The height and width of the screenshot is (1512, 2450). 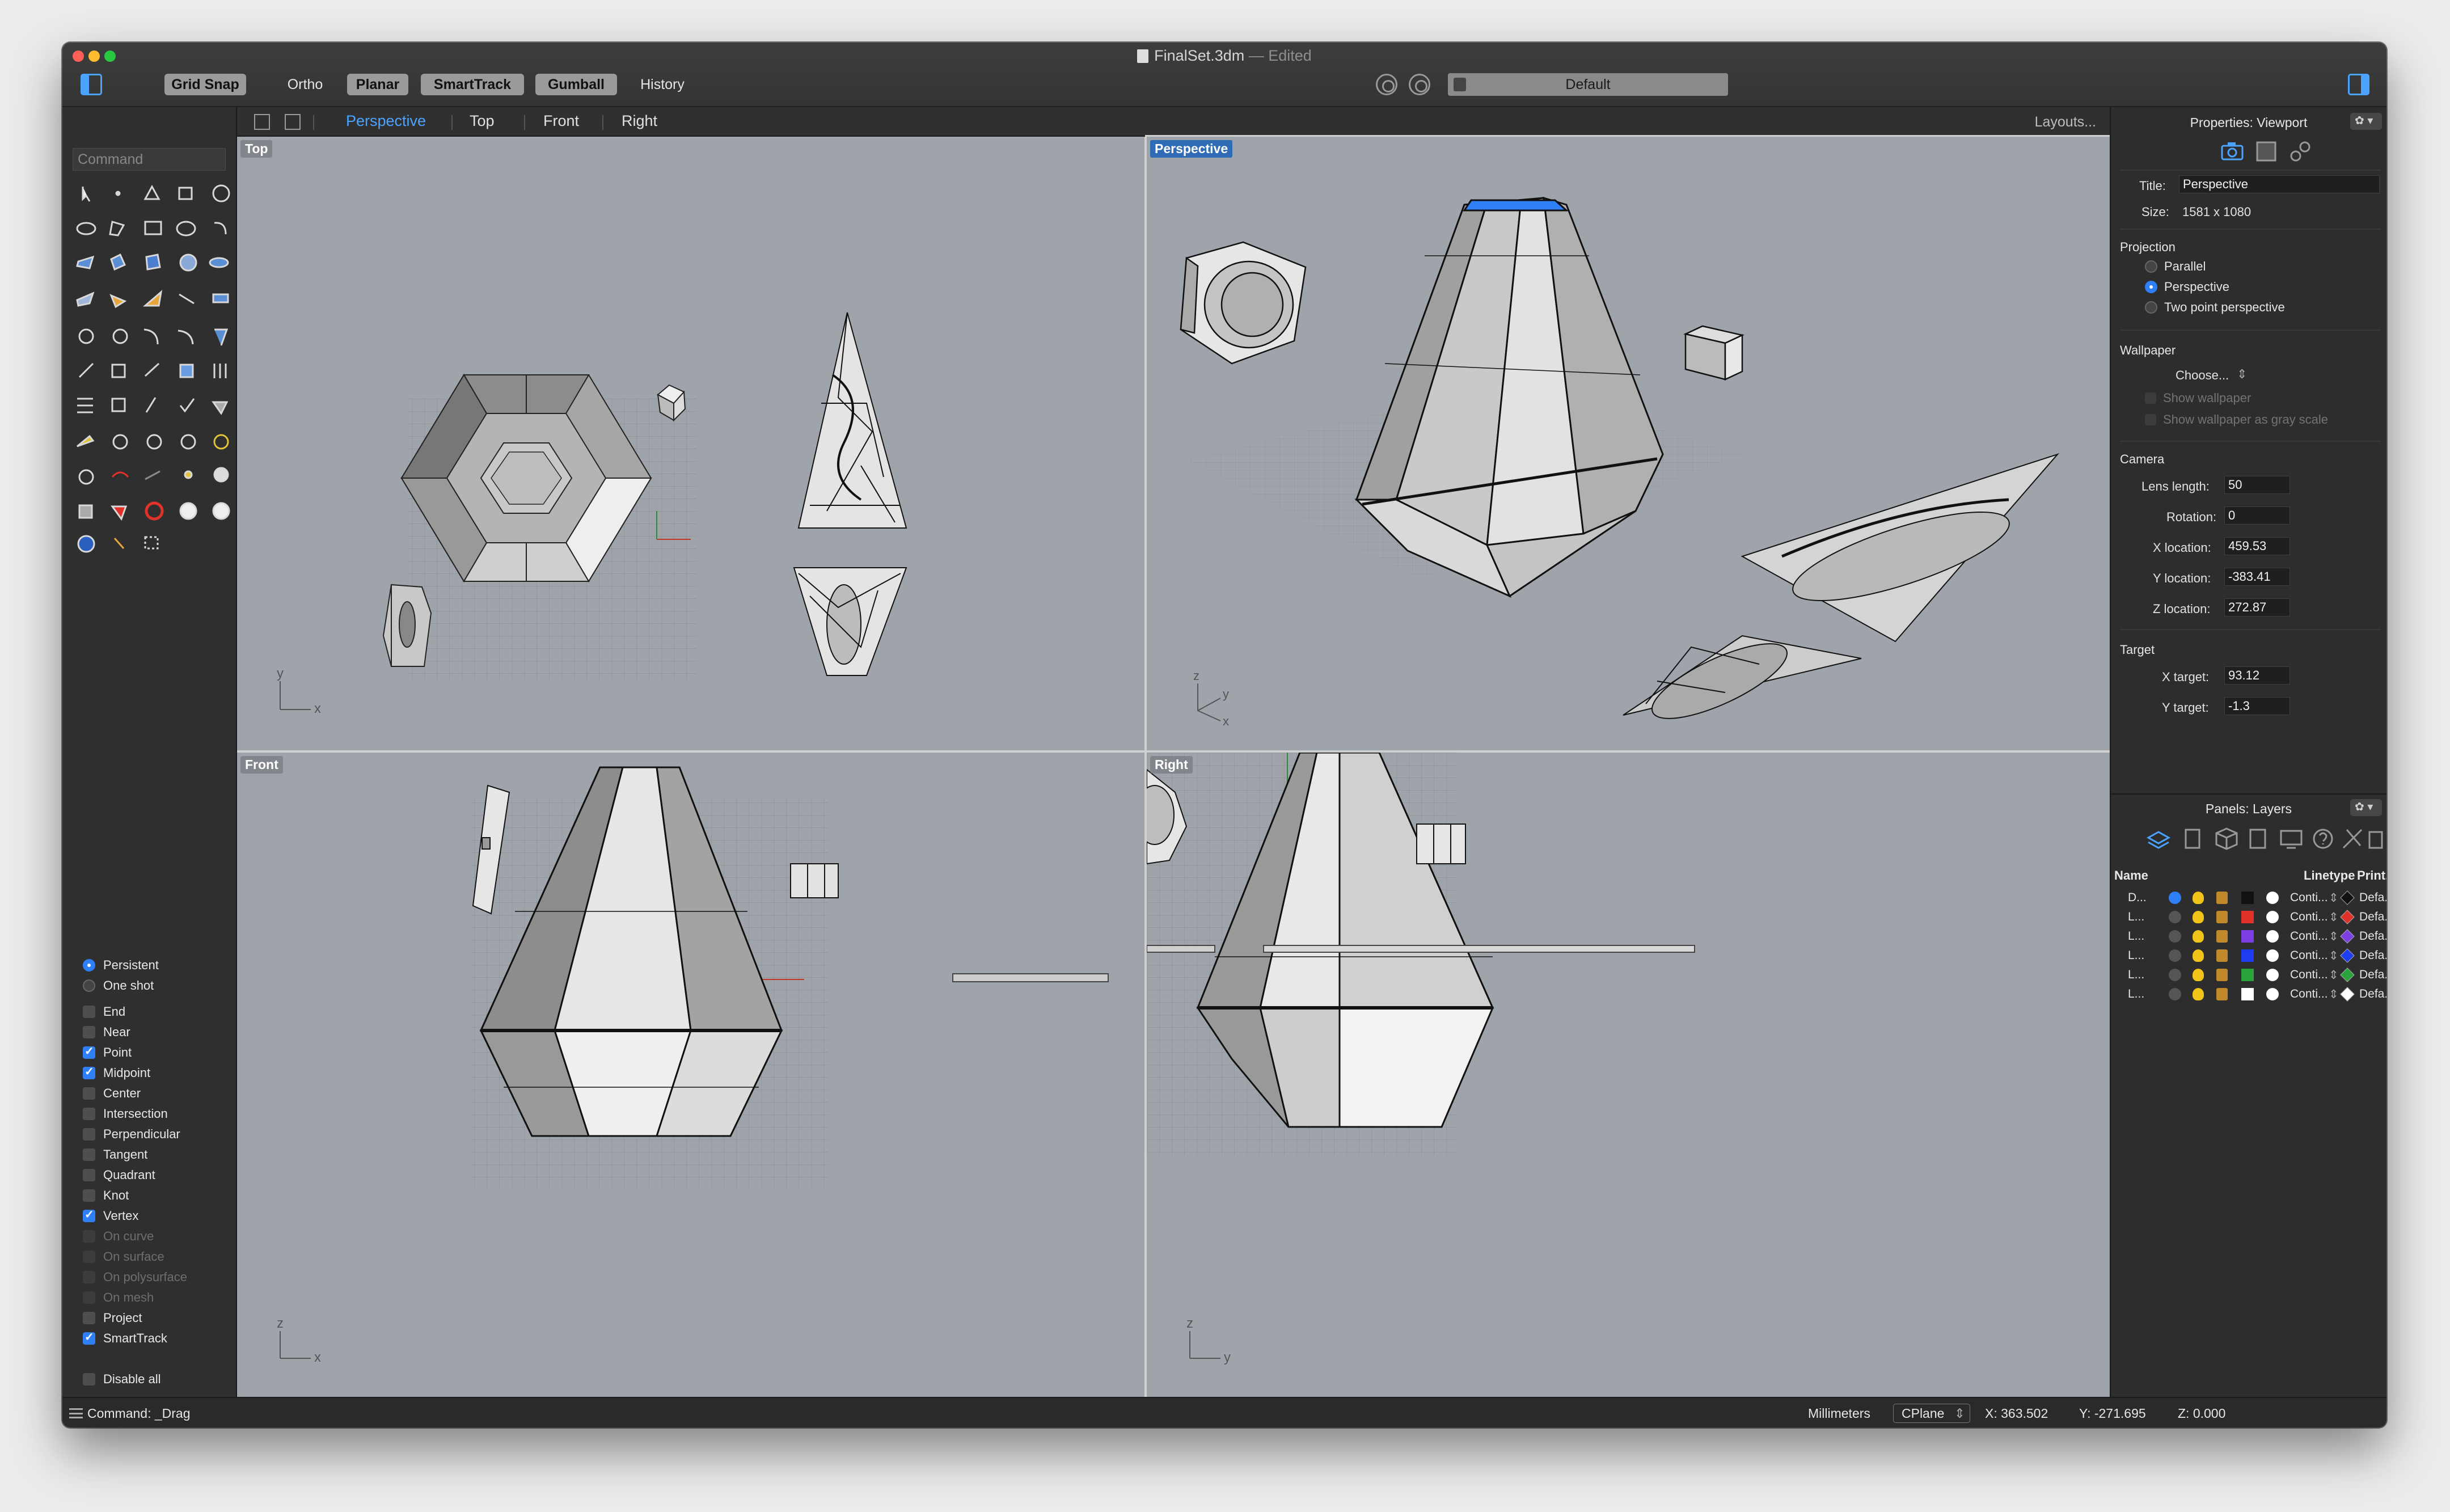 What do you see at coordinates (662, 84) in the screenshot?
I see `history-toggle: History` at bounding box center [662, 84].